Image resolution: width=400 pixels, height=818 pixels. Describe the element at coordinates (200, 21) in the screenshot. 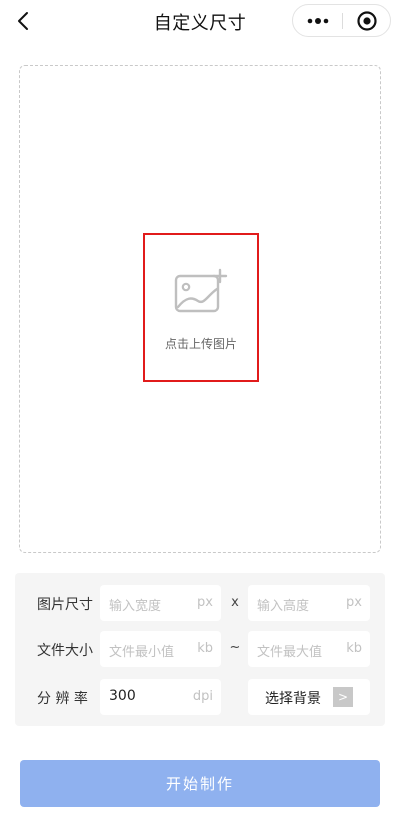

I see `navigation-bar: 自定义尺寸` at that location.